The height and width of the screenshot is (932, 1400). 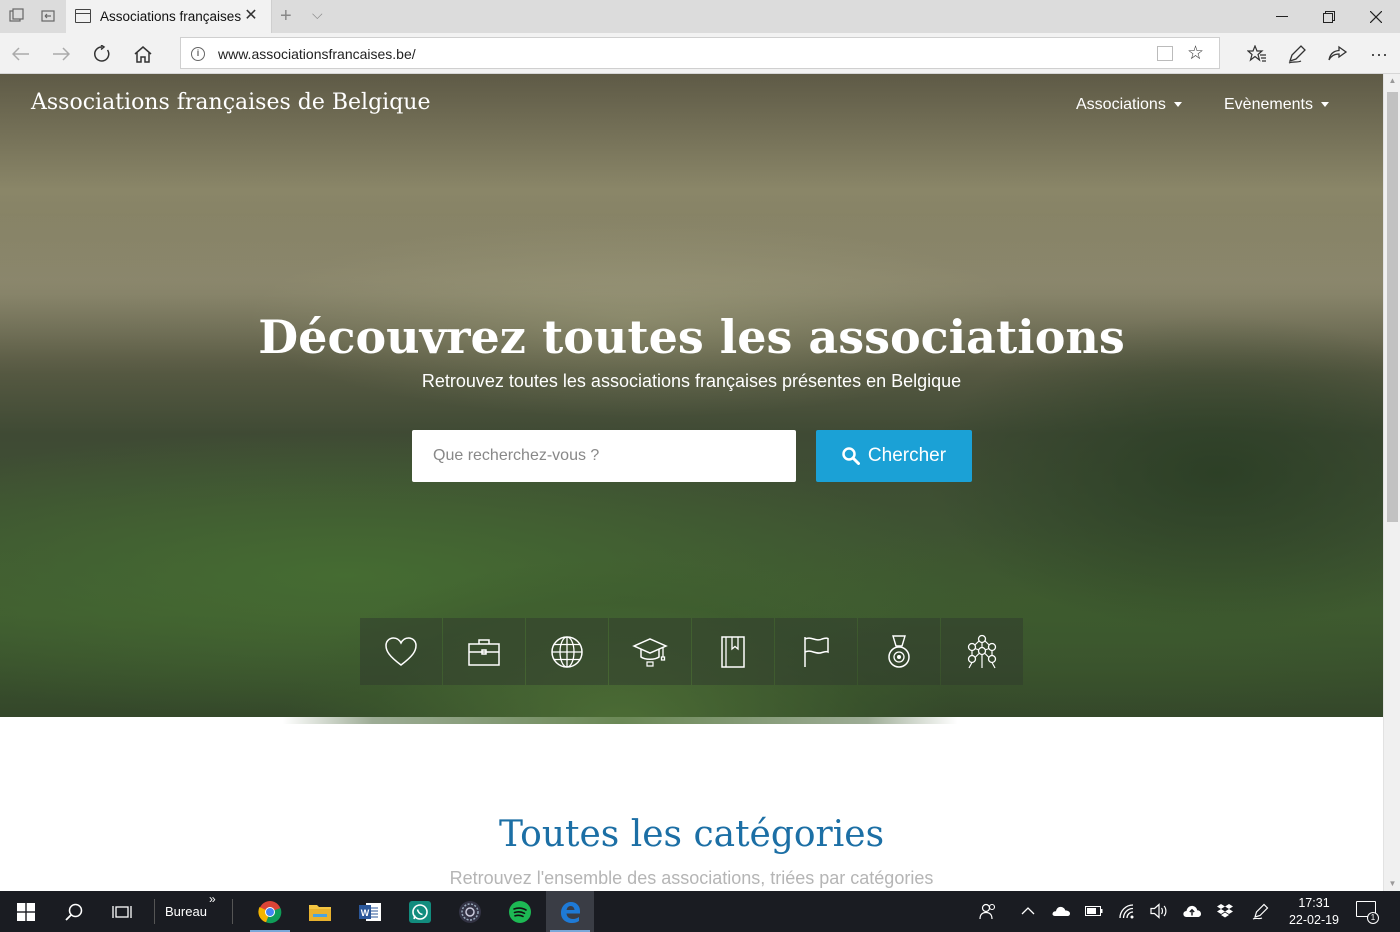 I want to click on minimize-icon, so click(x=1282, y=16).